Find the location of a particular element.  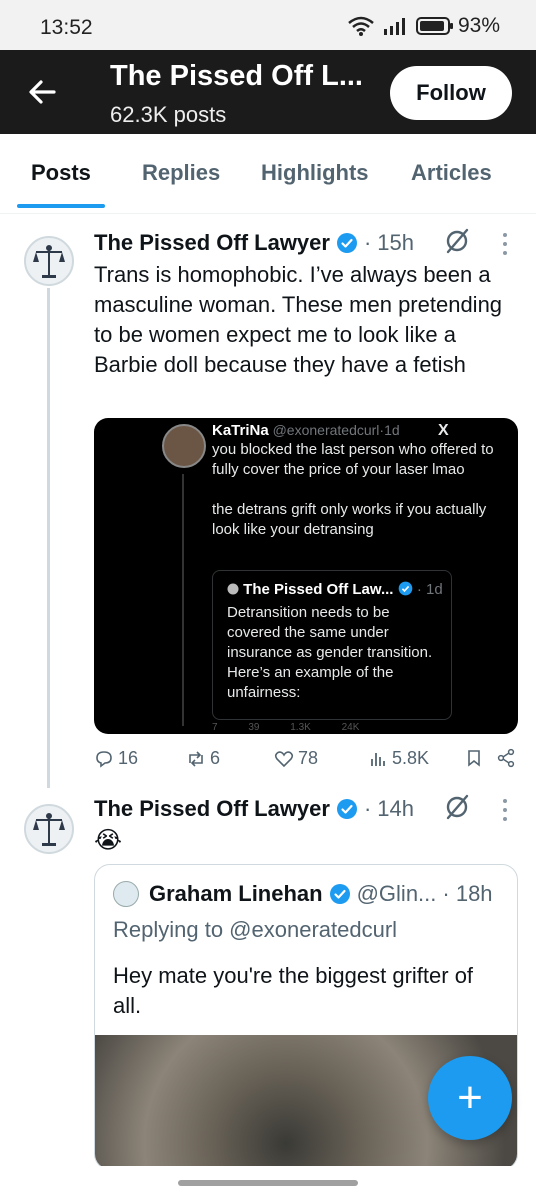

active-tab-indicator is located at coordinates (61, 206).